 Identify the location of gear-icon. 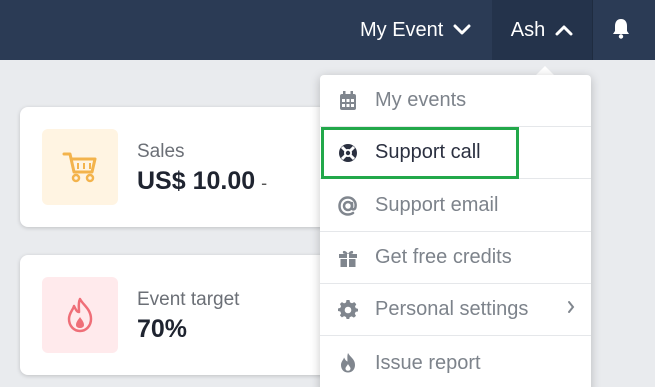
(347, 309).